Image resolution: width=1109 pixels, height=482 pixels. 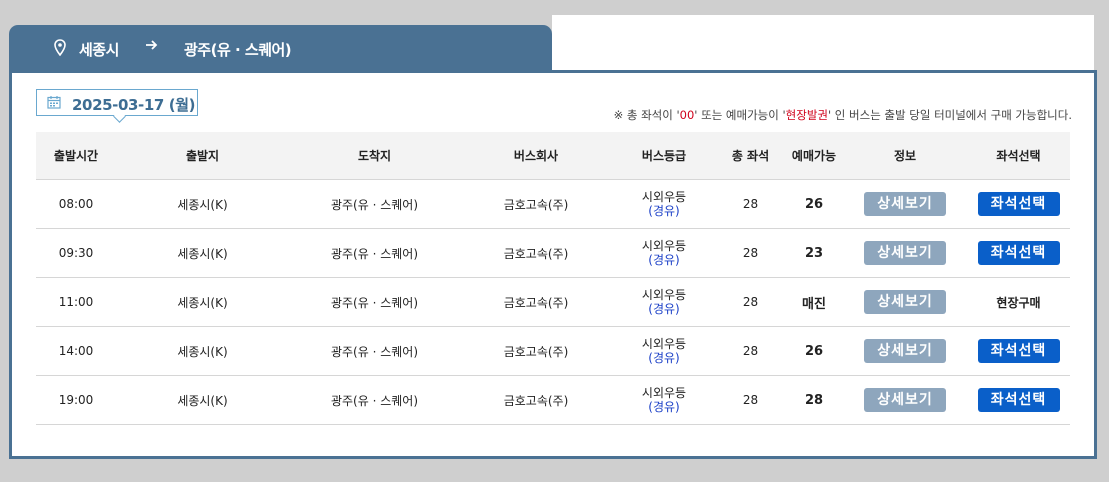 I want to click on column-header: 총 좌석, so click(x=750, y=156).